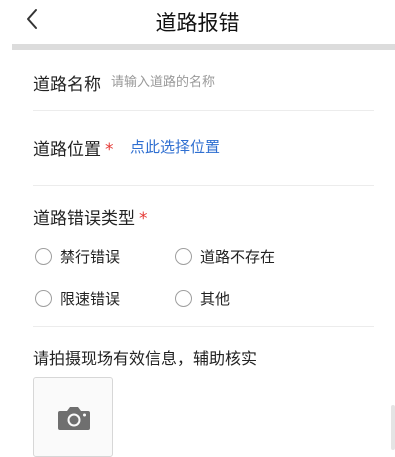  I want to click on photo-label: 请拍摄现场有效信息，辅助核实, so click(145, 358).